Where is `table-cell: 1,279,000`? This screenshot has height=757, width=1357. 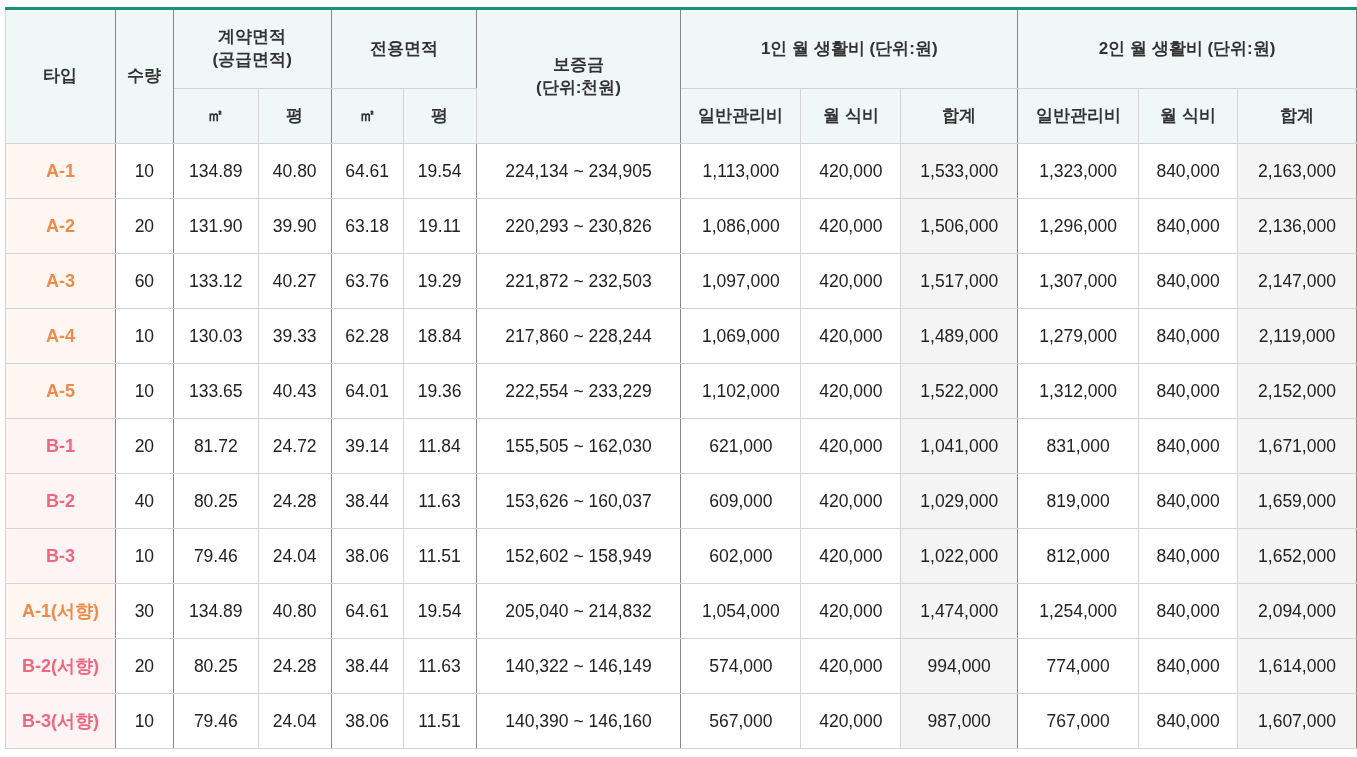 table-cell: 1,279,000 is located at coordinates (1078, 336).